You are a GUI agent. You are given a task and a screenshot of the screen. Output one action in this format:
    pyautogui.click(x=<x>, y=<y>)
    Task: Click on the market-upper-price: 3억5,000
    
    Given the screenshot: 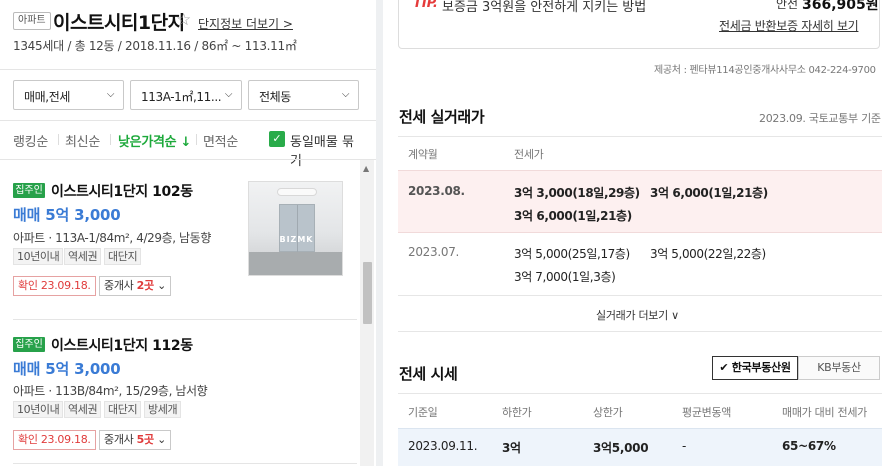 What is the action you would take?
    pyautogui.click(x=621, y=448)
    